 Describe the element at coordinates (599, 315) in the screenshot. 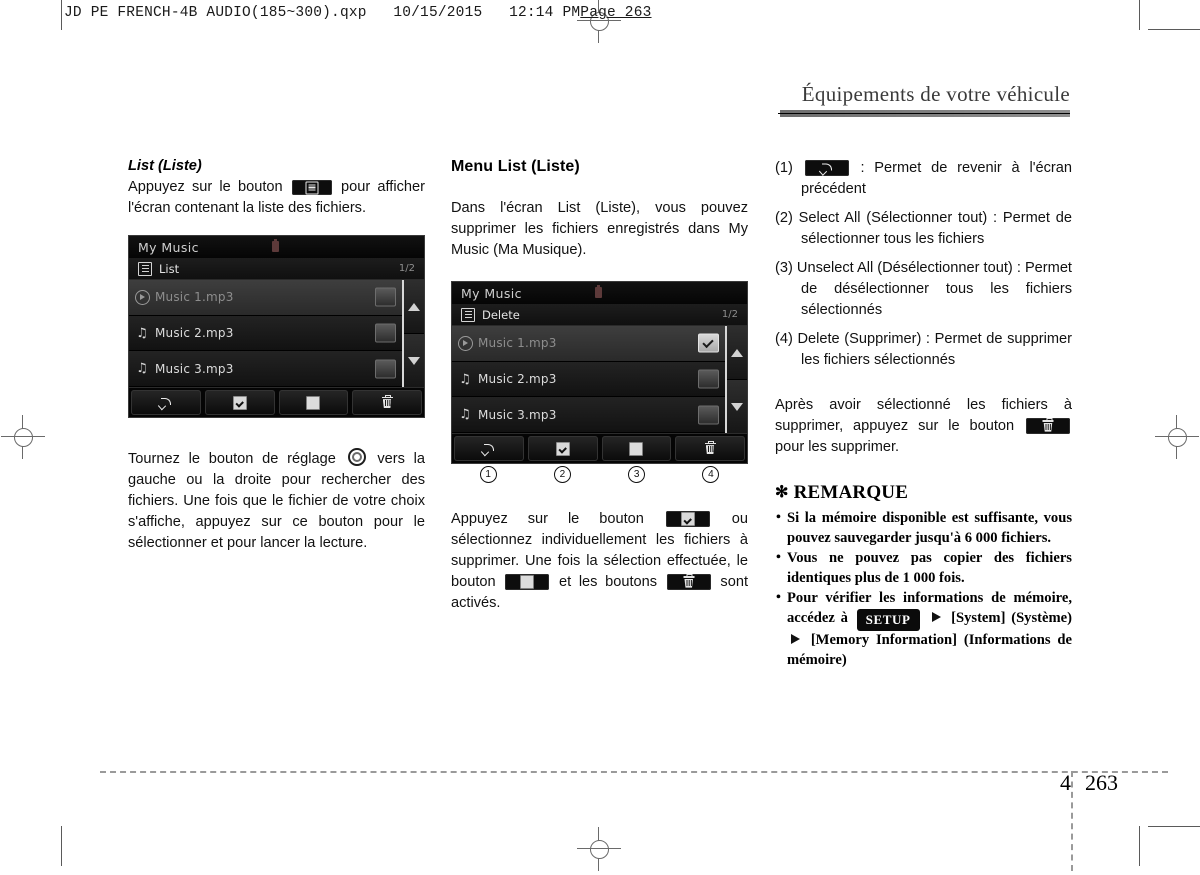

I see `screenshot-delete-subbar: Delete 1/2` at that location.